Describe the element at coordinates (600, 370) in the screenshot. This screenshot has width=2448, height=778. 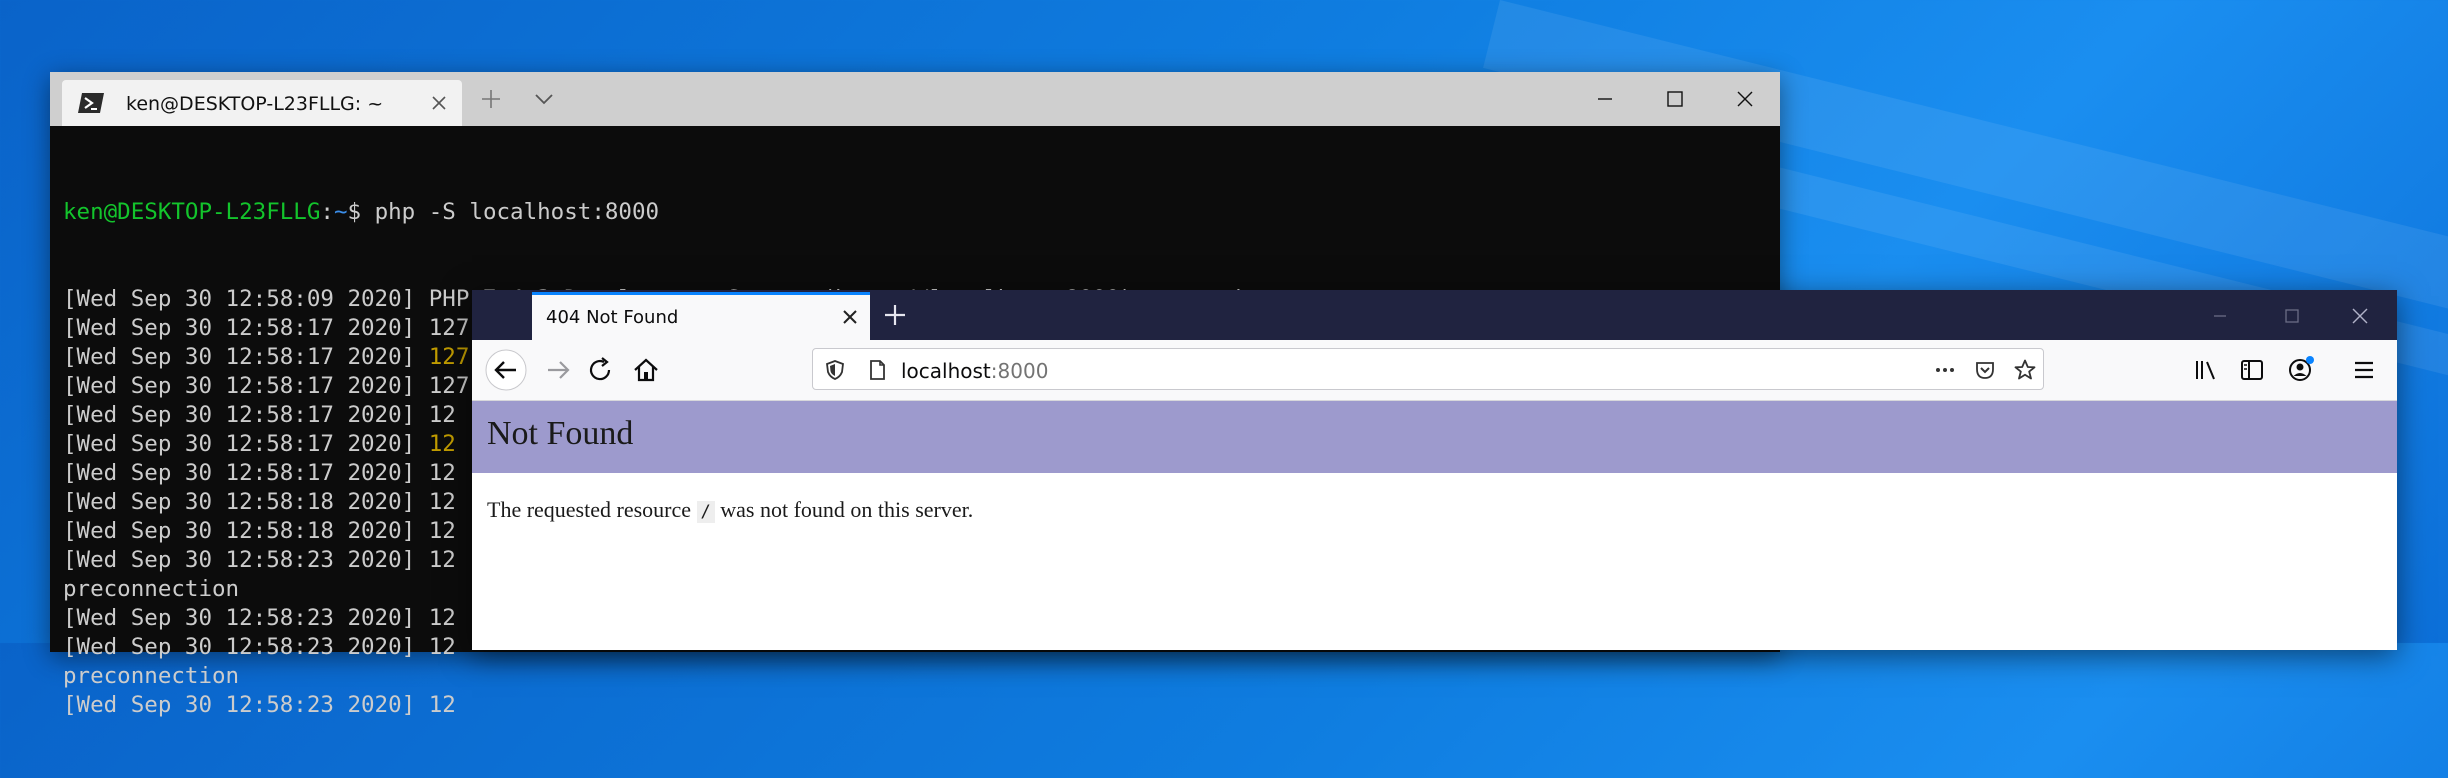
I see `reload-icon` at that location.